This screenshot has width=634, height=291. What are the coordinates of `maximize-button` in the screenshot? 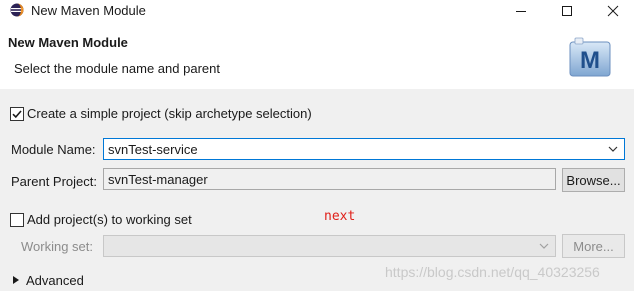 It's located at (567, 11).